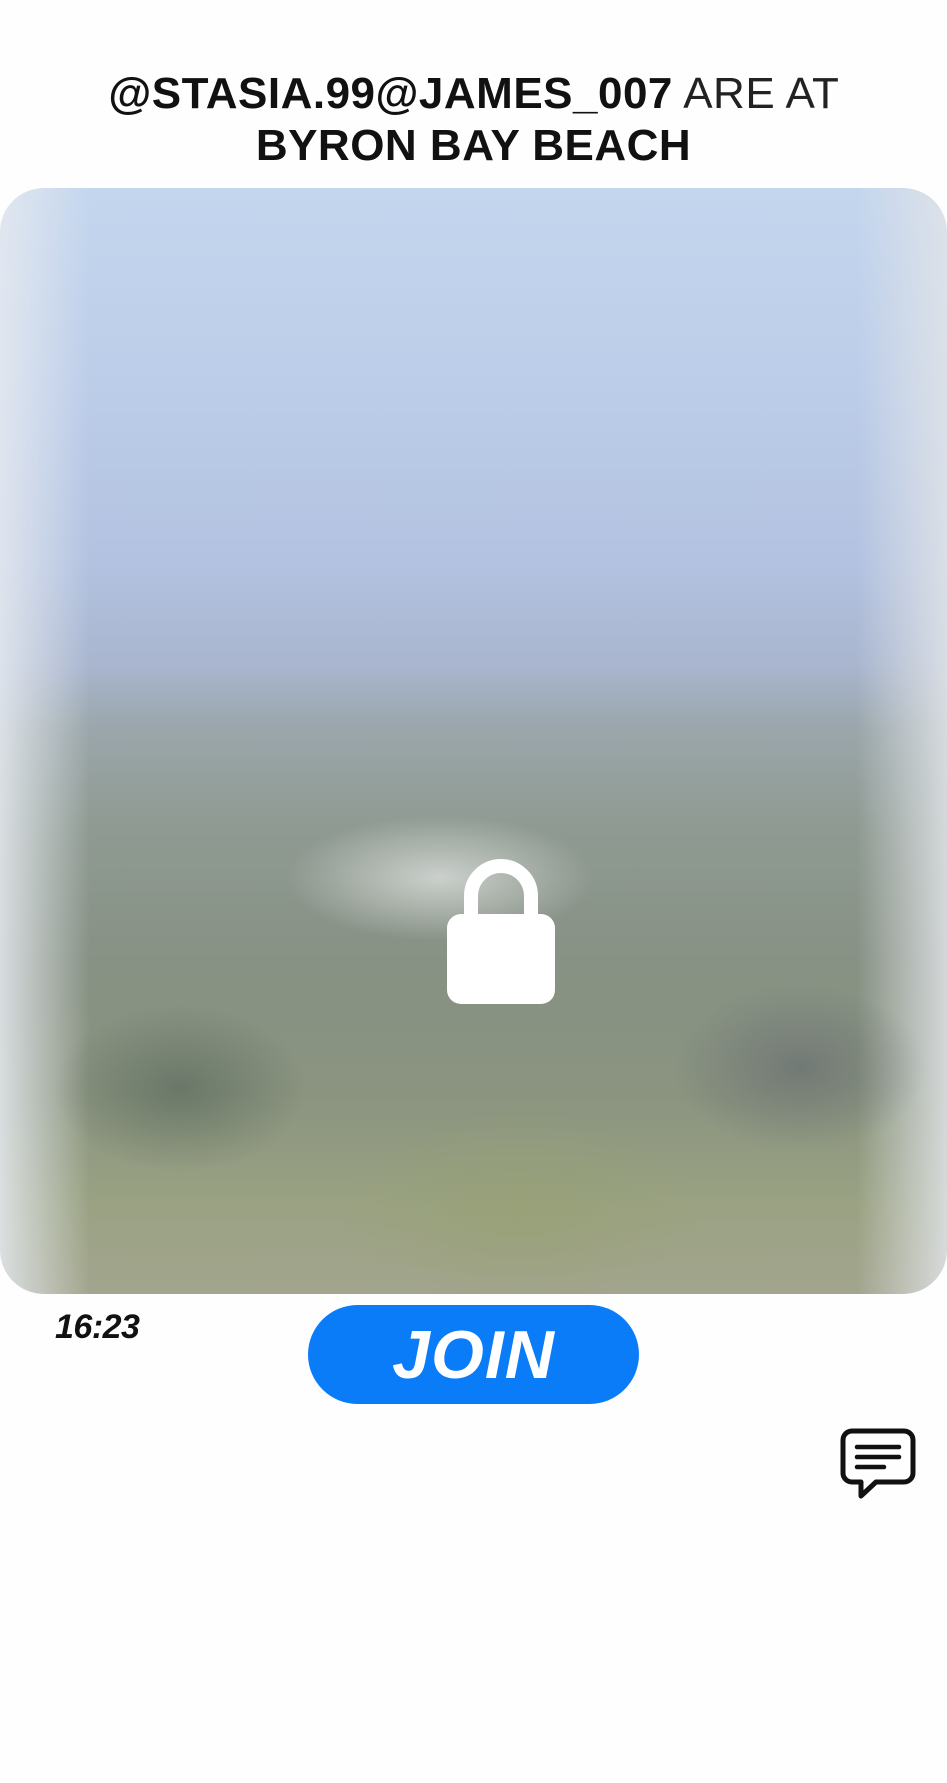 The width and height of the screenshot is (947, 1783). What do you see at coordinates (97, 1327) in the screenshot?
I see `post-time: 16:23` at bounding box center [97, 1327].